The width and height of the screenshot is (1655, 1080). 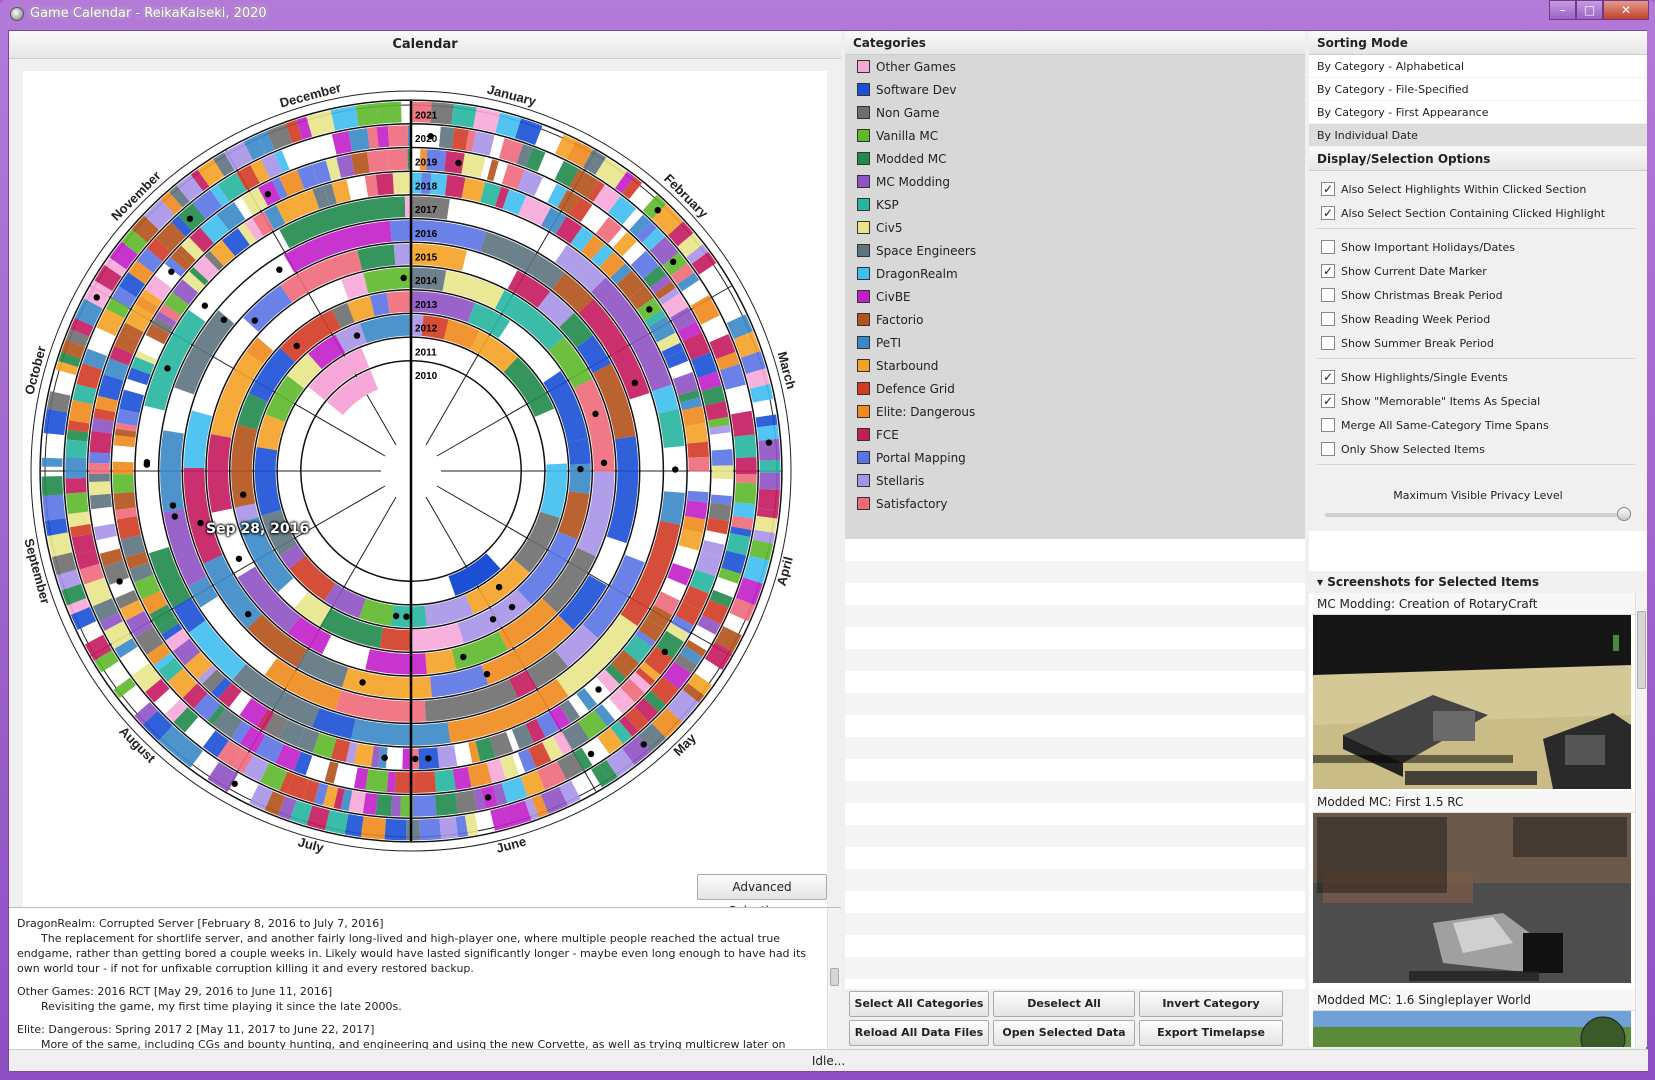 What do you see at coordinates (1624, 514) in the screenshot?
I see `privacy-slider-knob` at bounding box center [1624, 514].